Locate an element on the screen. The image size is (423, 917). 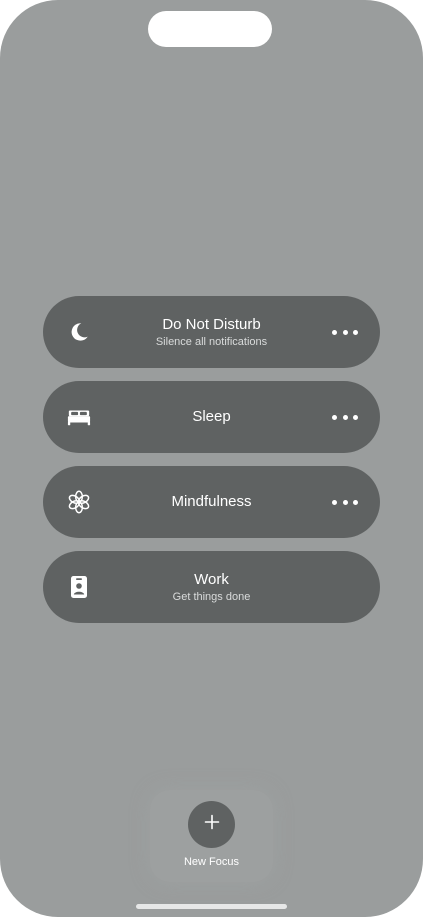
focus-text: Sleep is located at coordinates (211, 417).